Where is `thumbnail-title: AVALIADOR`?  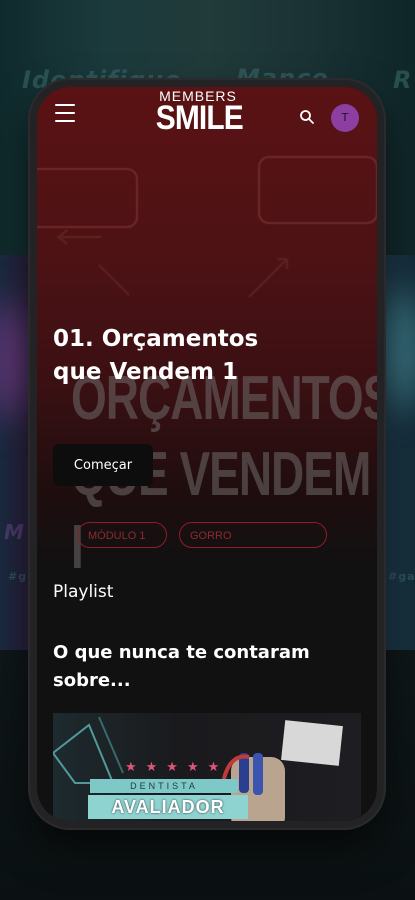 thumbnail-title: AVALIADOR is located at coordinates (168, 807).